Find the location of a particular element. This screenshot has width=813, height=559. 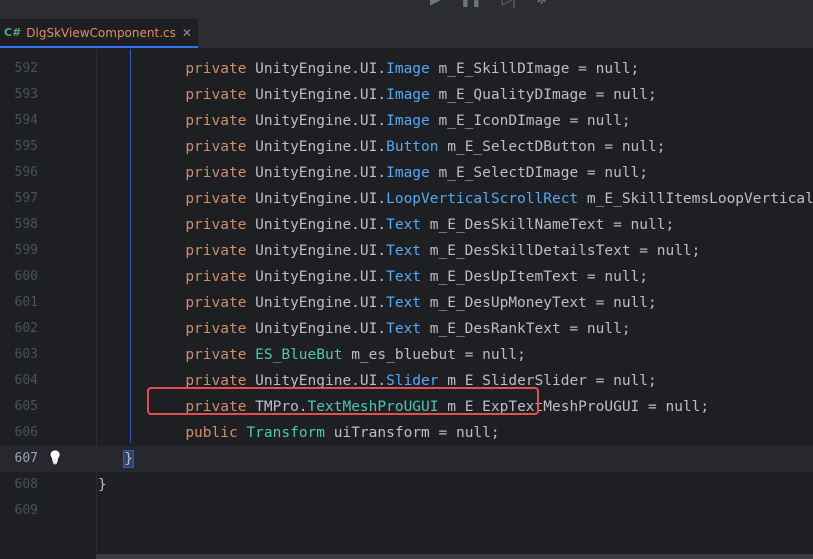

line-number: 596 is located at coordinates (26, 172).